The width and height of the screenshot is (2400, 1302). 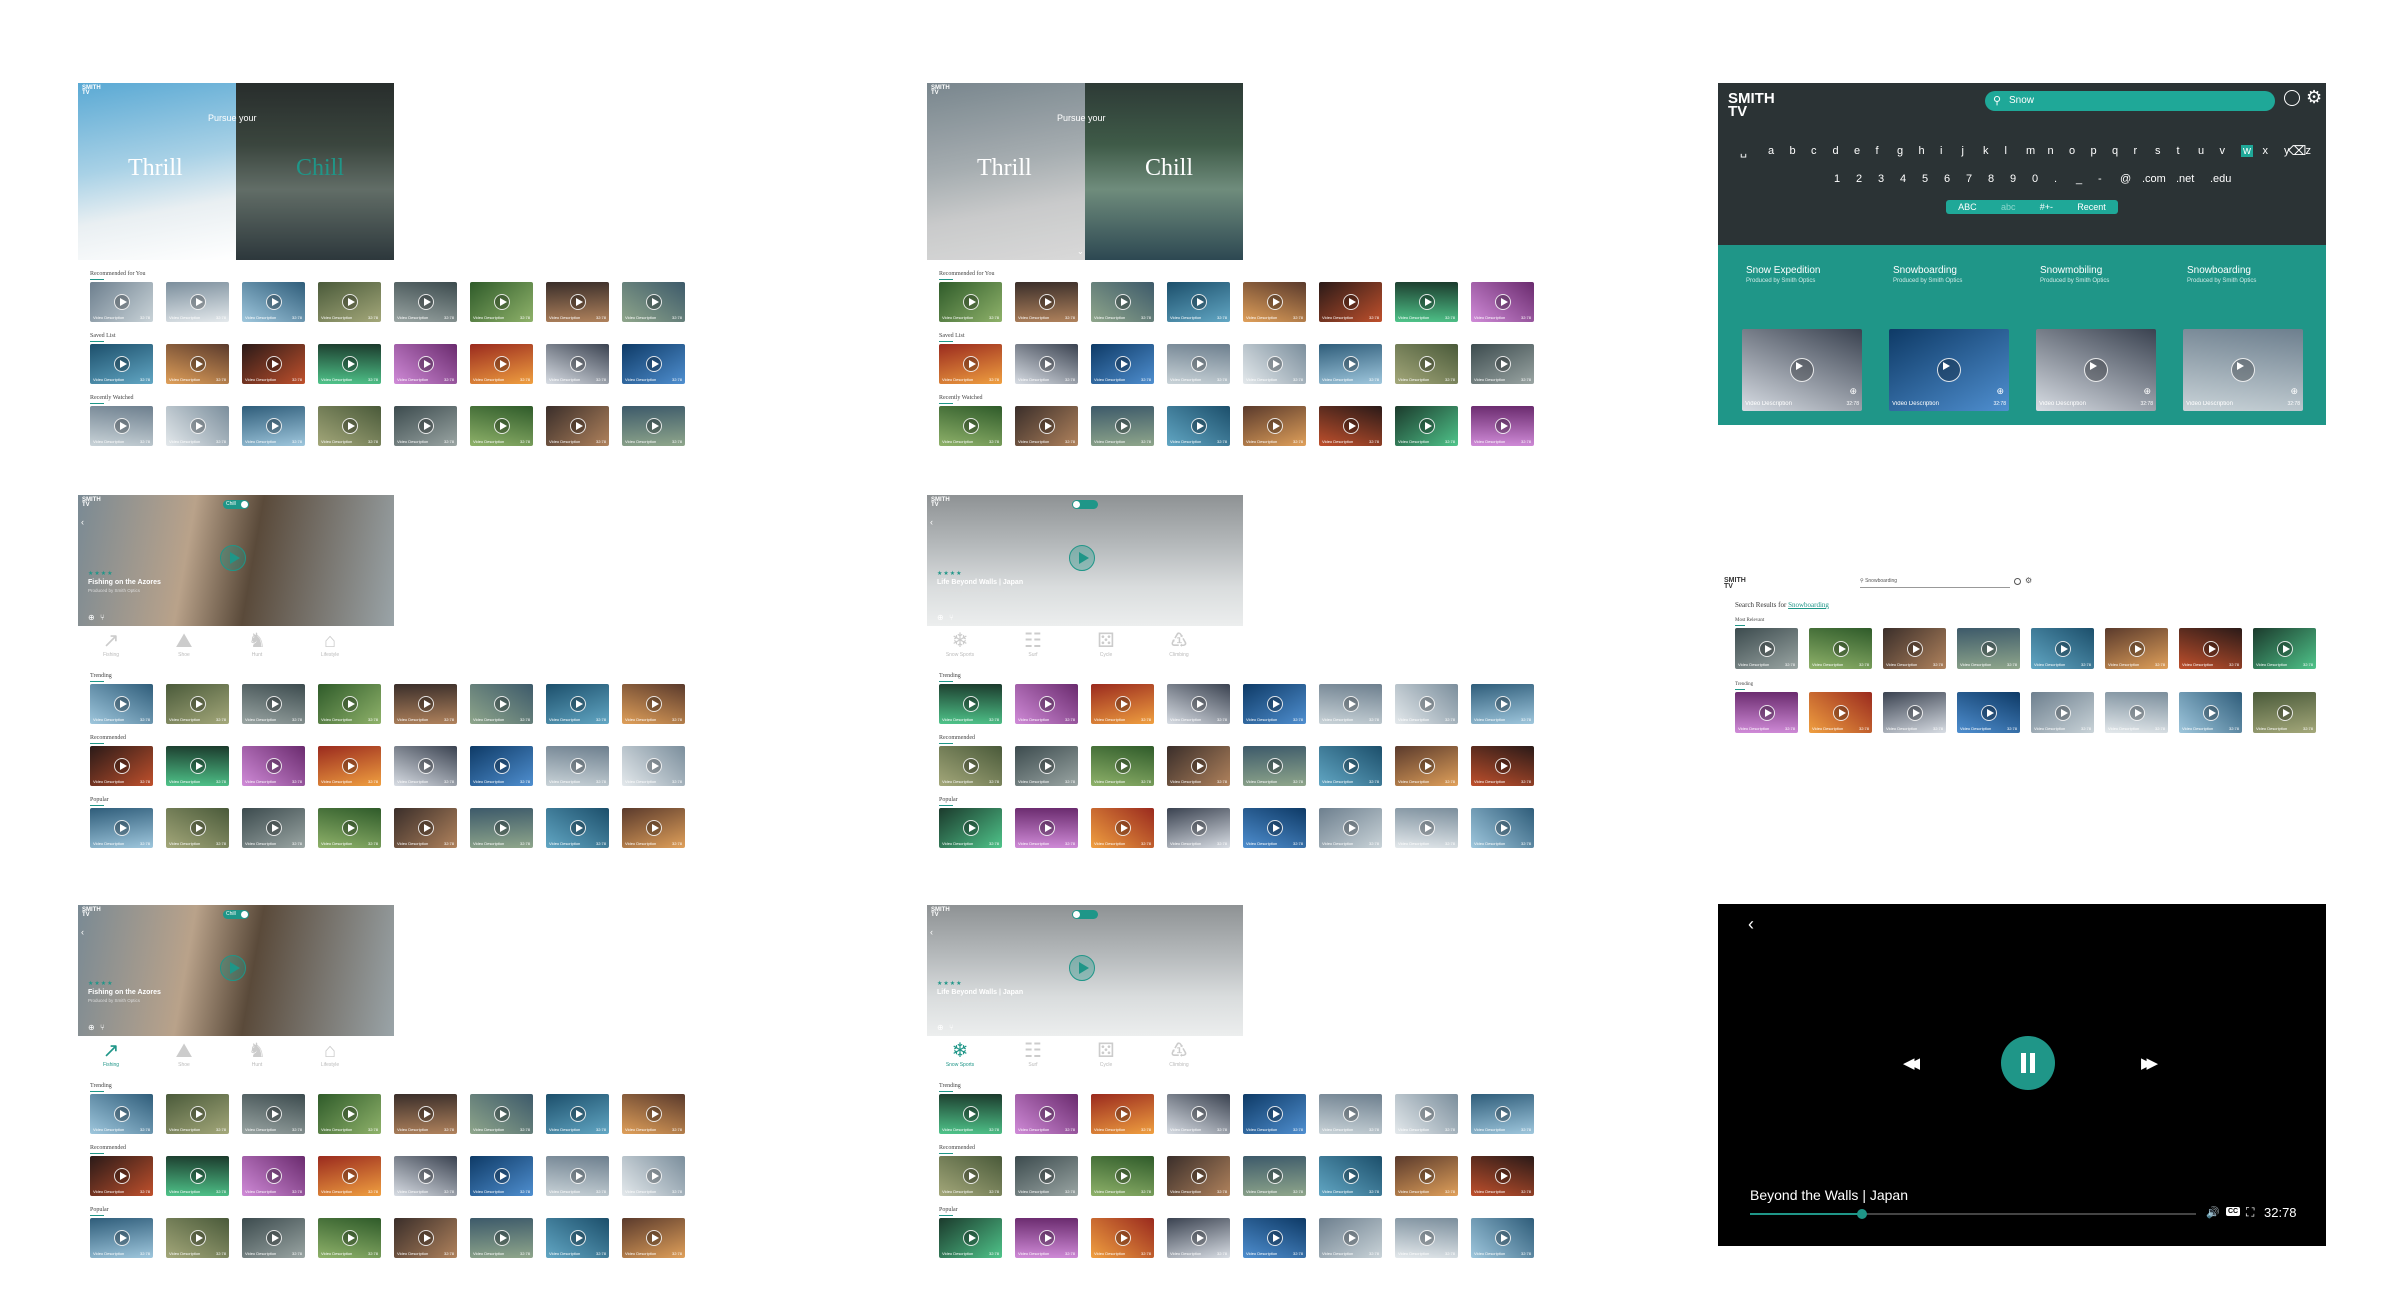 I want to click on key-1: 1, so click(x=1837, y=179).